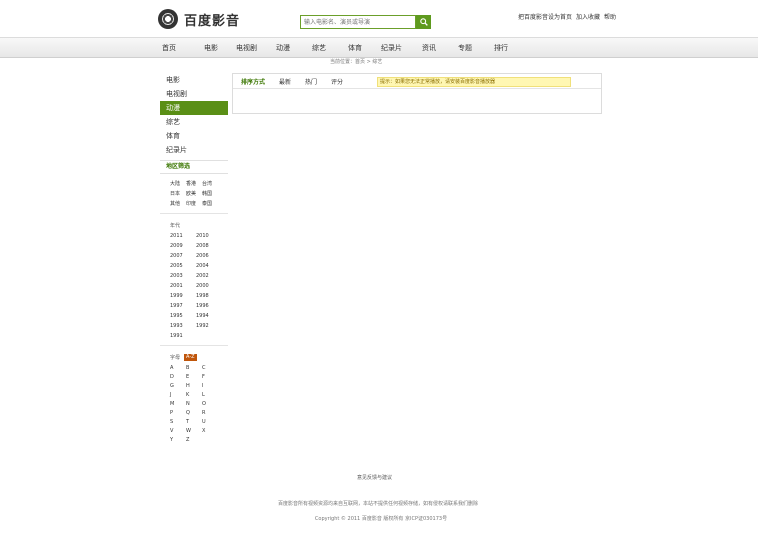  What do you see at coordinates (194, 225) in the screenshot?
I see `year-filter-title: 年代` at bounding box center [194, 225].